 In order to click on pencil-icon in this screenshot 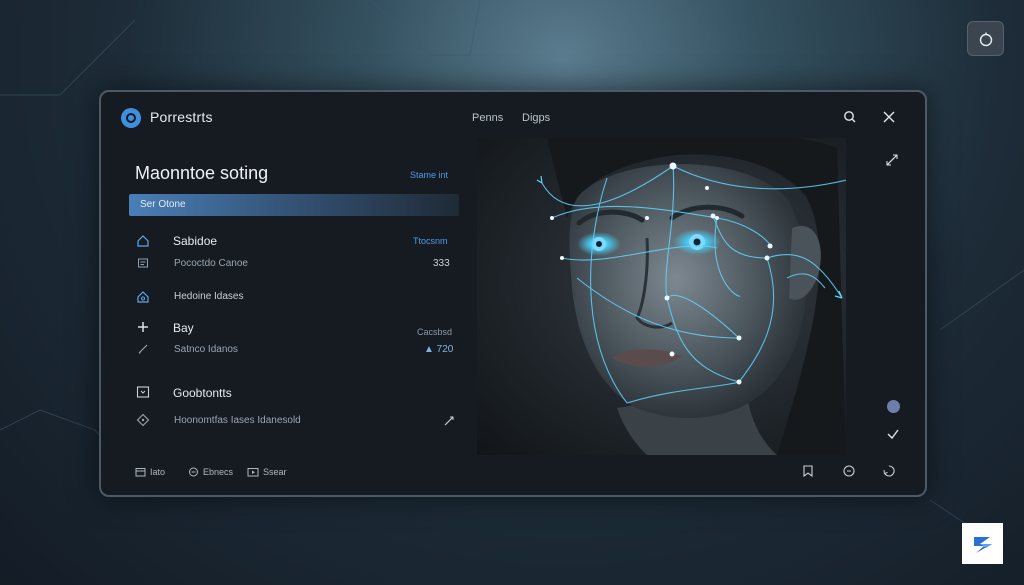, I will do `click(143, 349)`.